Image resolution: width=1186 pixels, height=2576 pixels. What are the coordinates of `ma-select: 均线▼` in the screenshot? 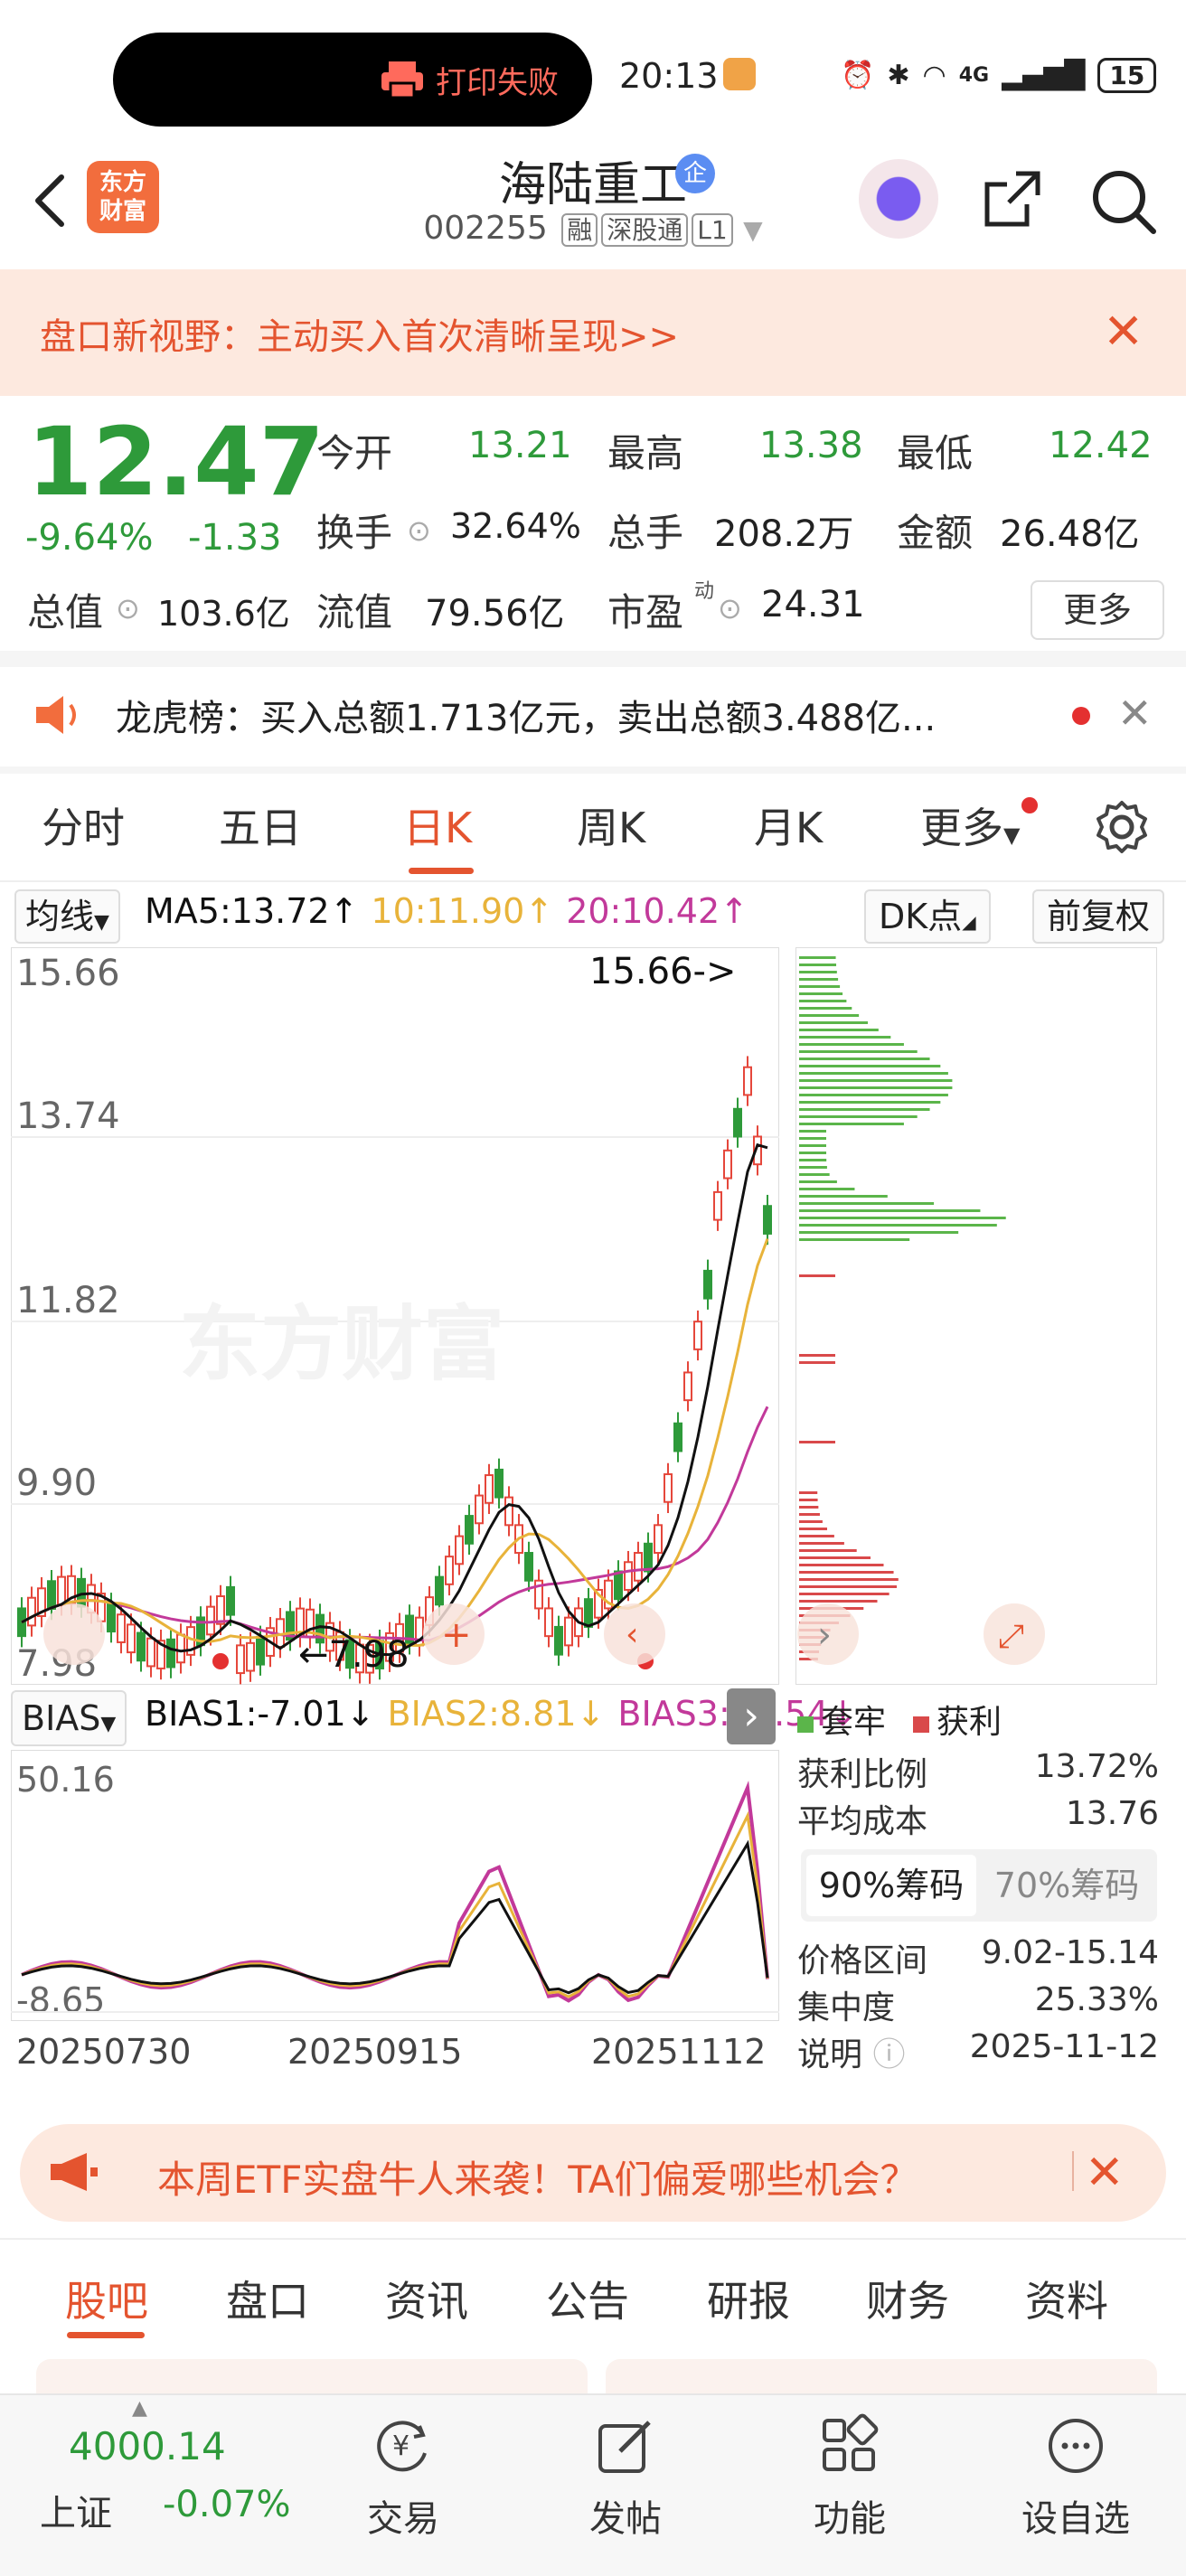 It's located at (67, 917).